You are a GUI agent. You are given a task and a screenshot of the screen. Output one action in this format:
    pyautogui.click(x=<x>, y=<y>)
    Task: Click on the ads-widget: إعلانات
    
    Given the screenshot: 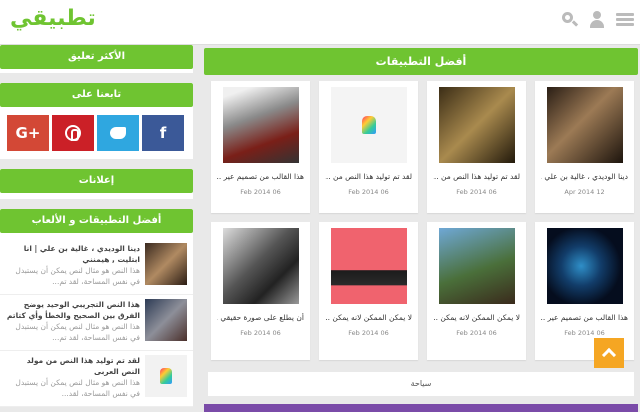 What is the action you would take?
    pyautogui.click(x=96, y=184)
    